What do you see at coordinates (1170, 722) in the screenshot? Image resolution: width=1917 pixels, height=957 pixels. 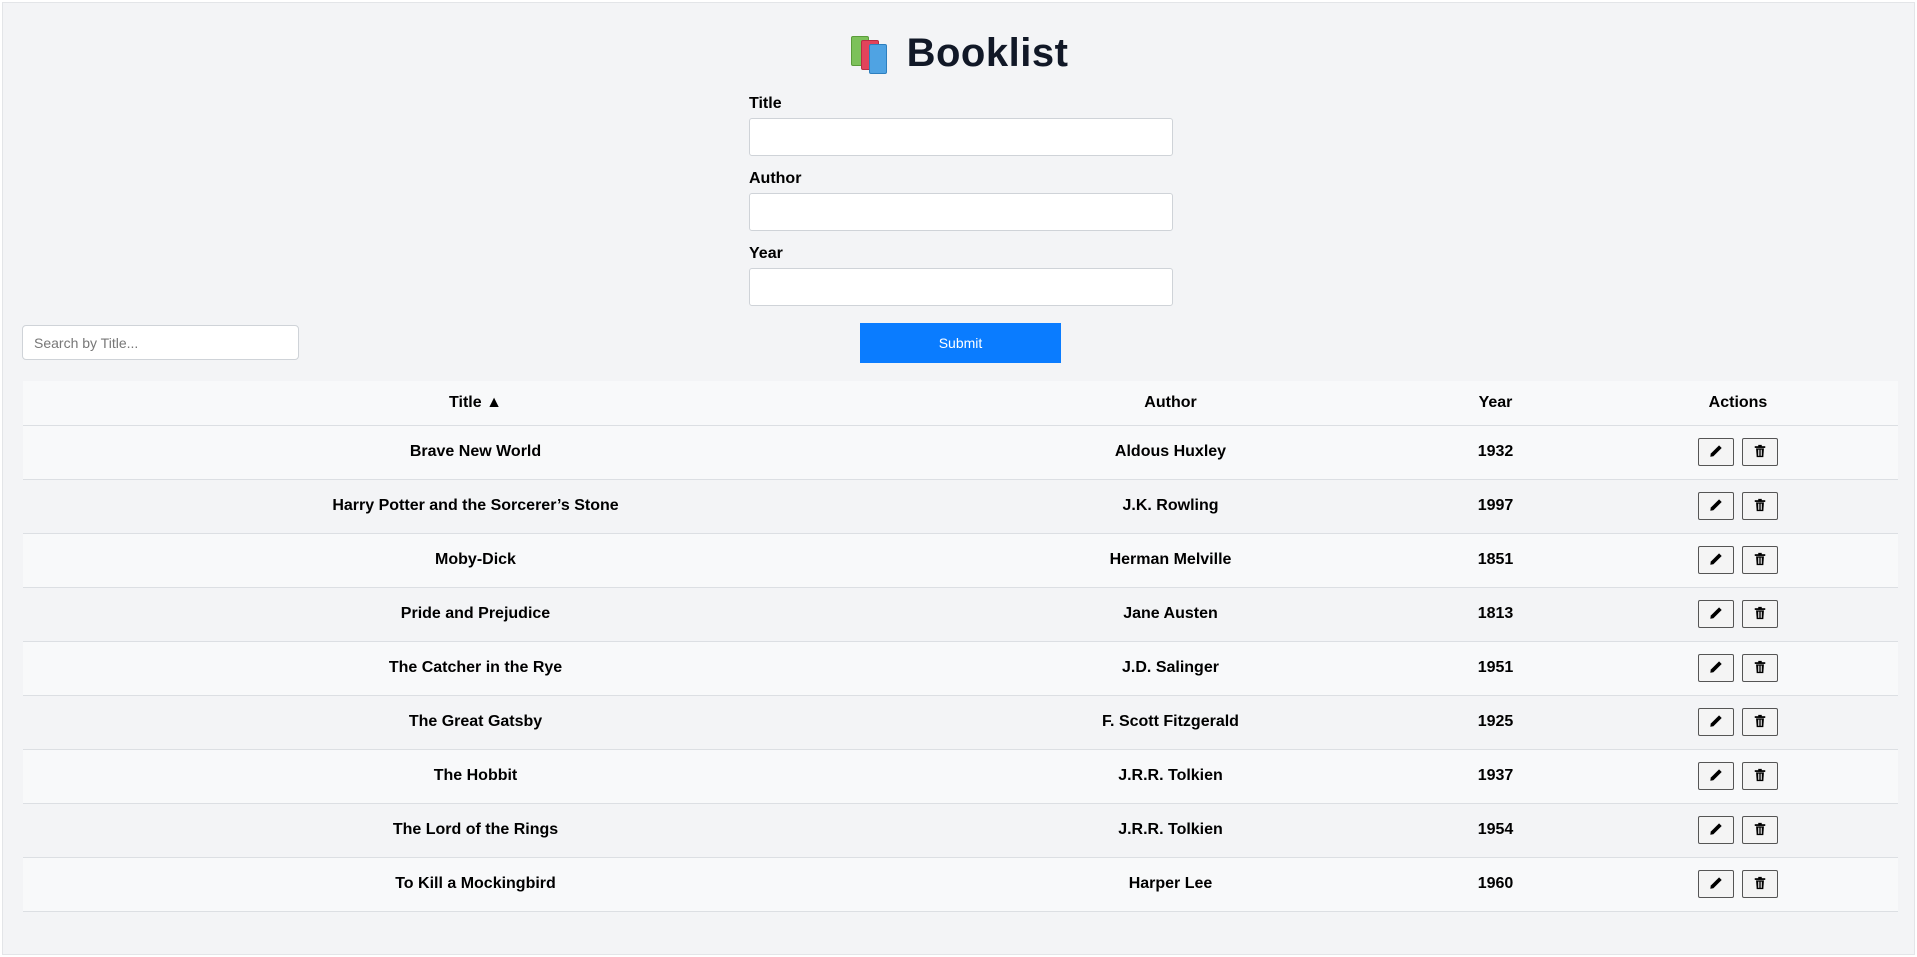 I see `book-author-cell: F. Scott Fitzgerald` at bounding box center [1170, 722].